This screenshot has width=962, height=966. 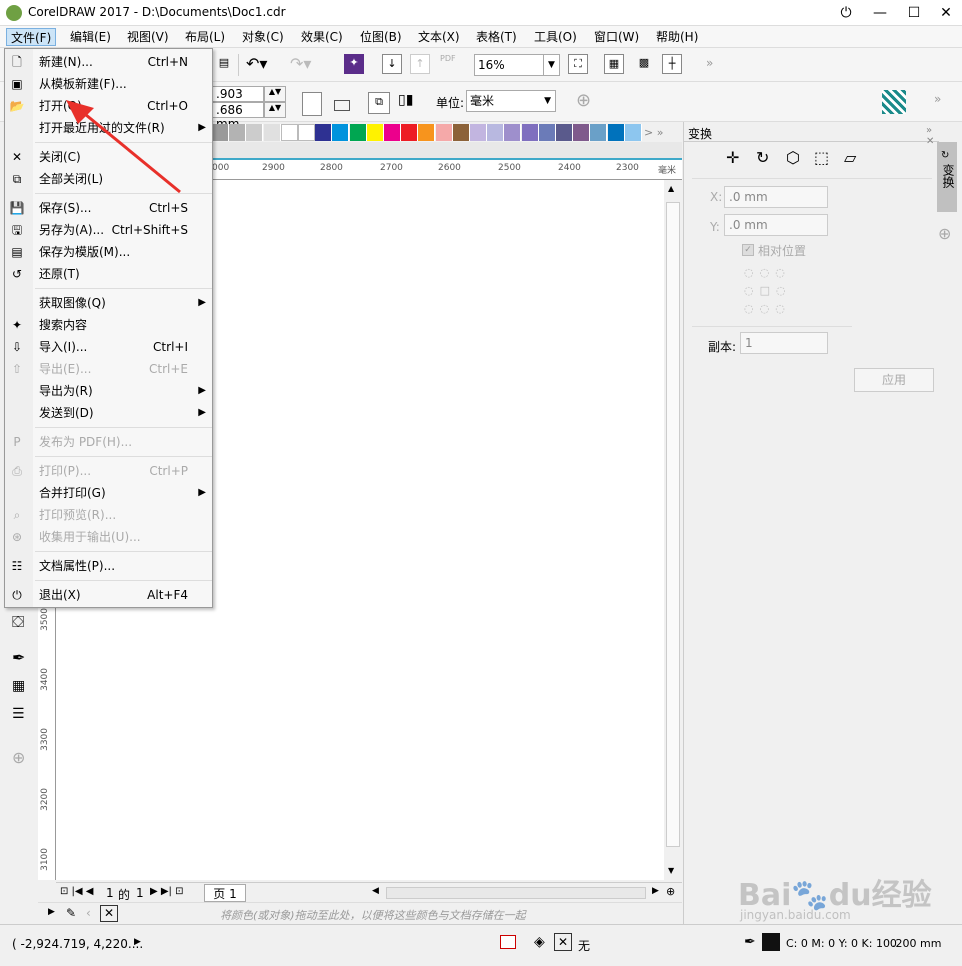 What do you see at coordinates (677, 37) in the screenshot?
I see `menu-help: 帮助(H)` at bounding box center [677, 37].